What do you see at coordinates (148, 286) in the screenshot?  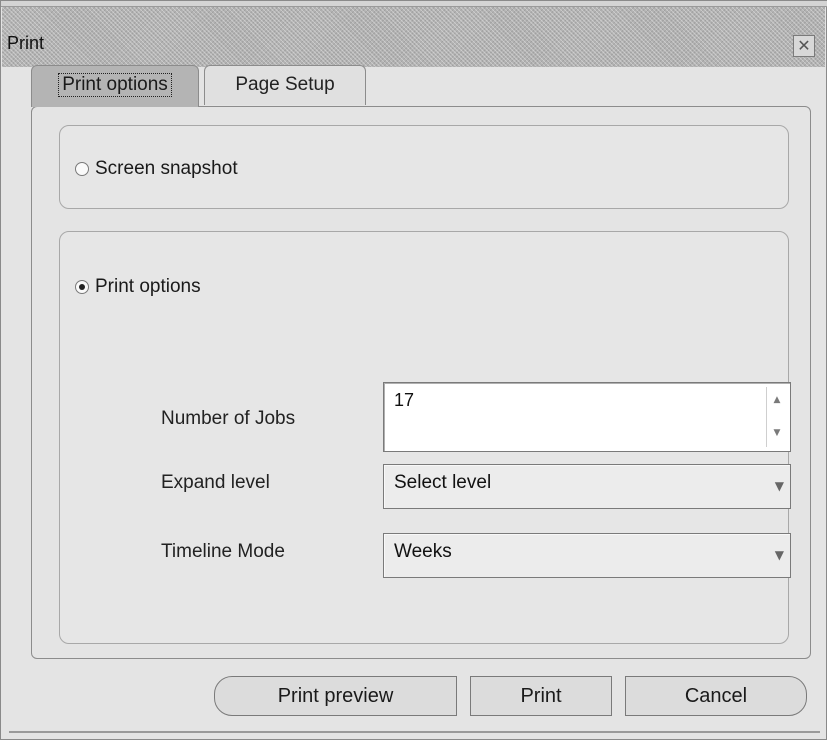 I see `print-options-label: Print options` at bounding box center [148, 286].